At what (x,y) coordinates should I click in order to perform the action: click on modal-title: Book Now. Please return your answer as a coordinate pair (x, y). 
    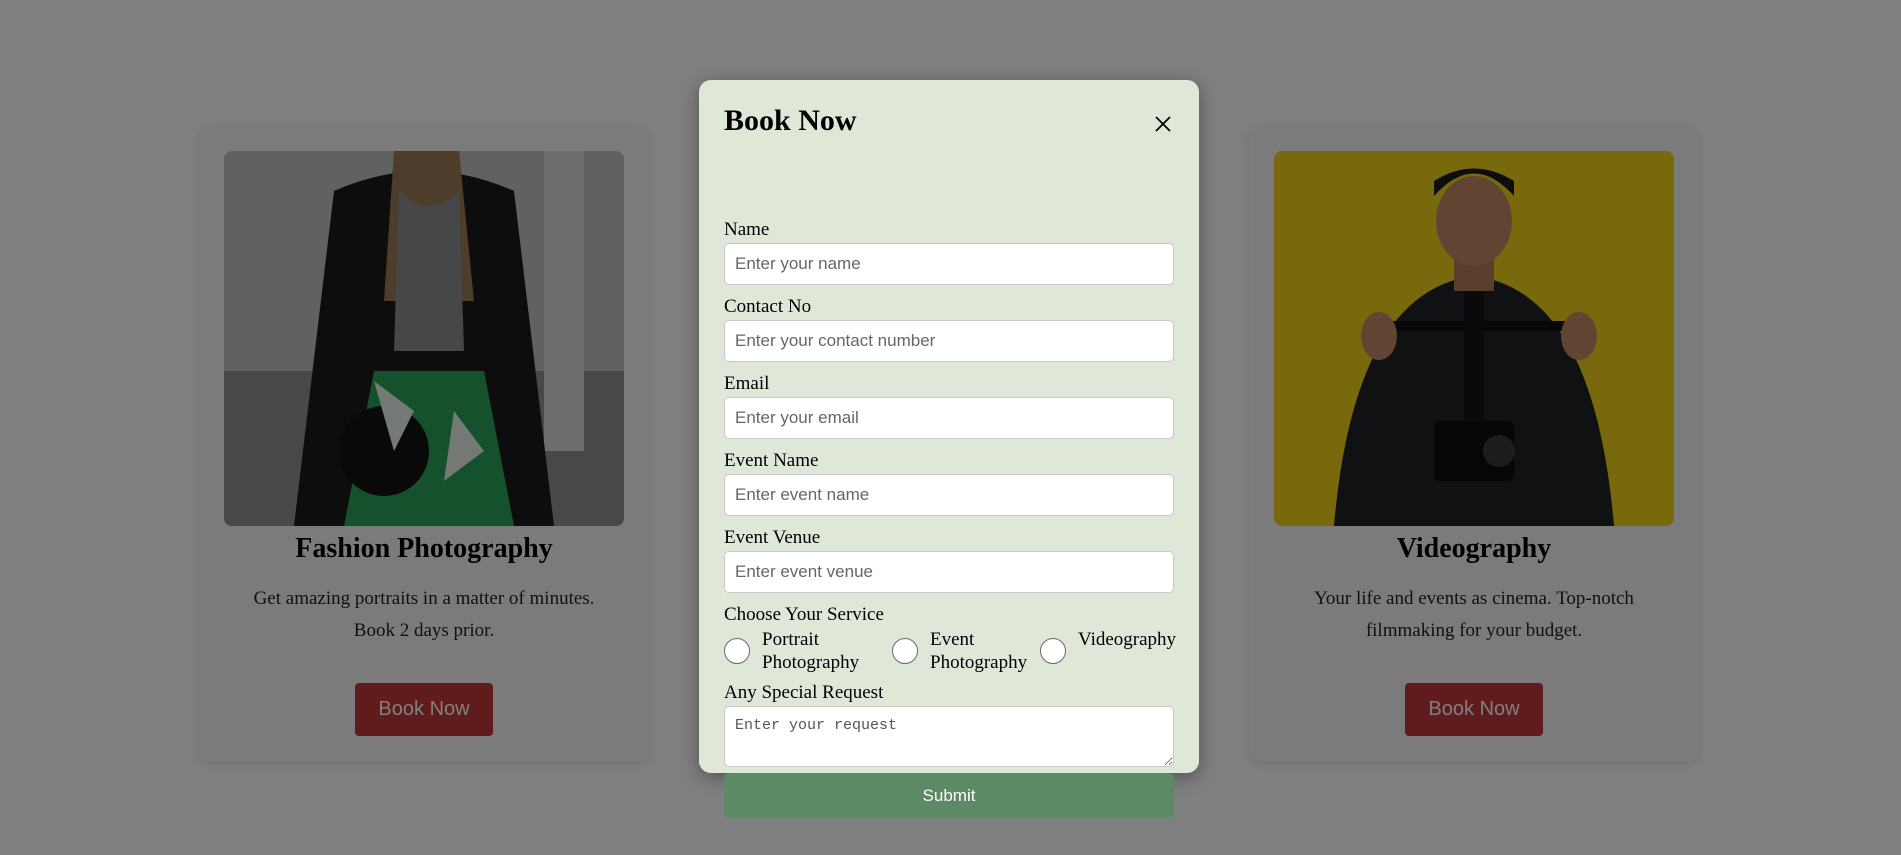
    Looking at the image, I should click on (790, 120).